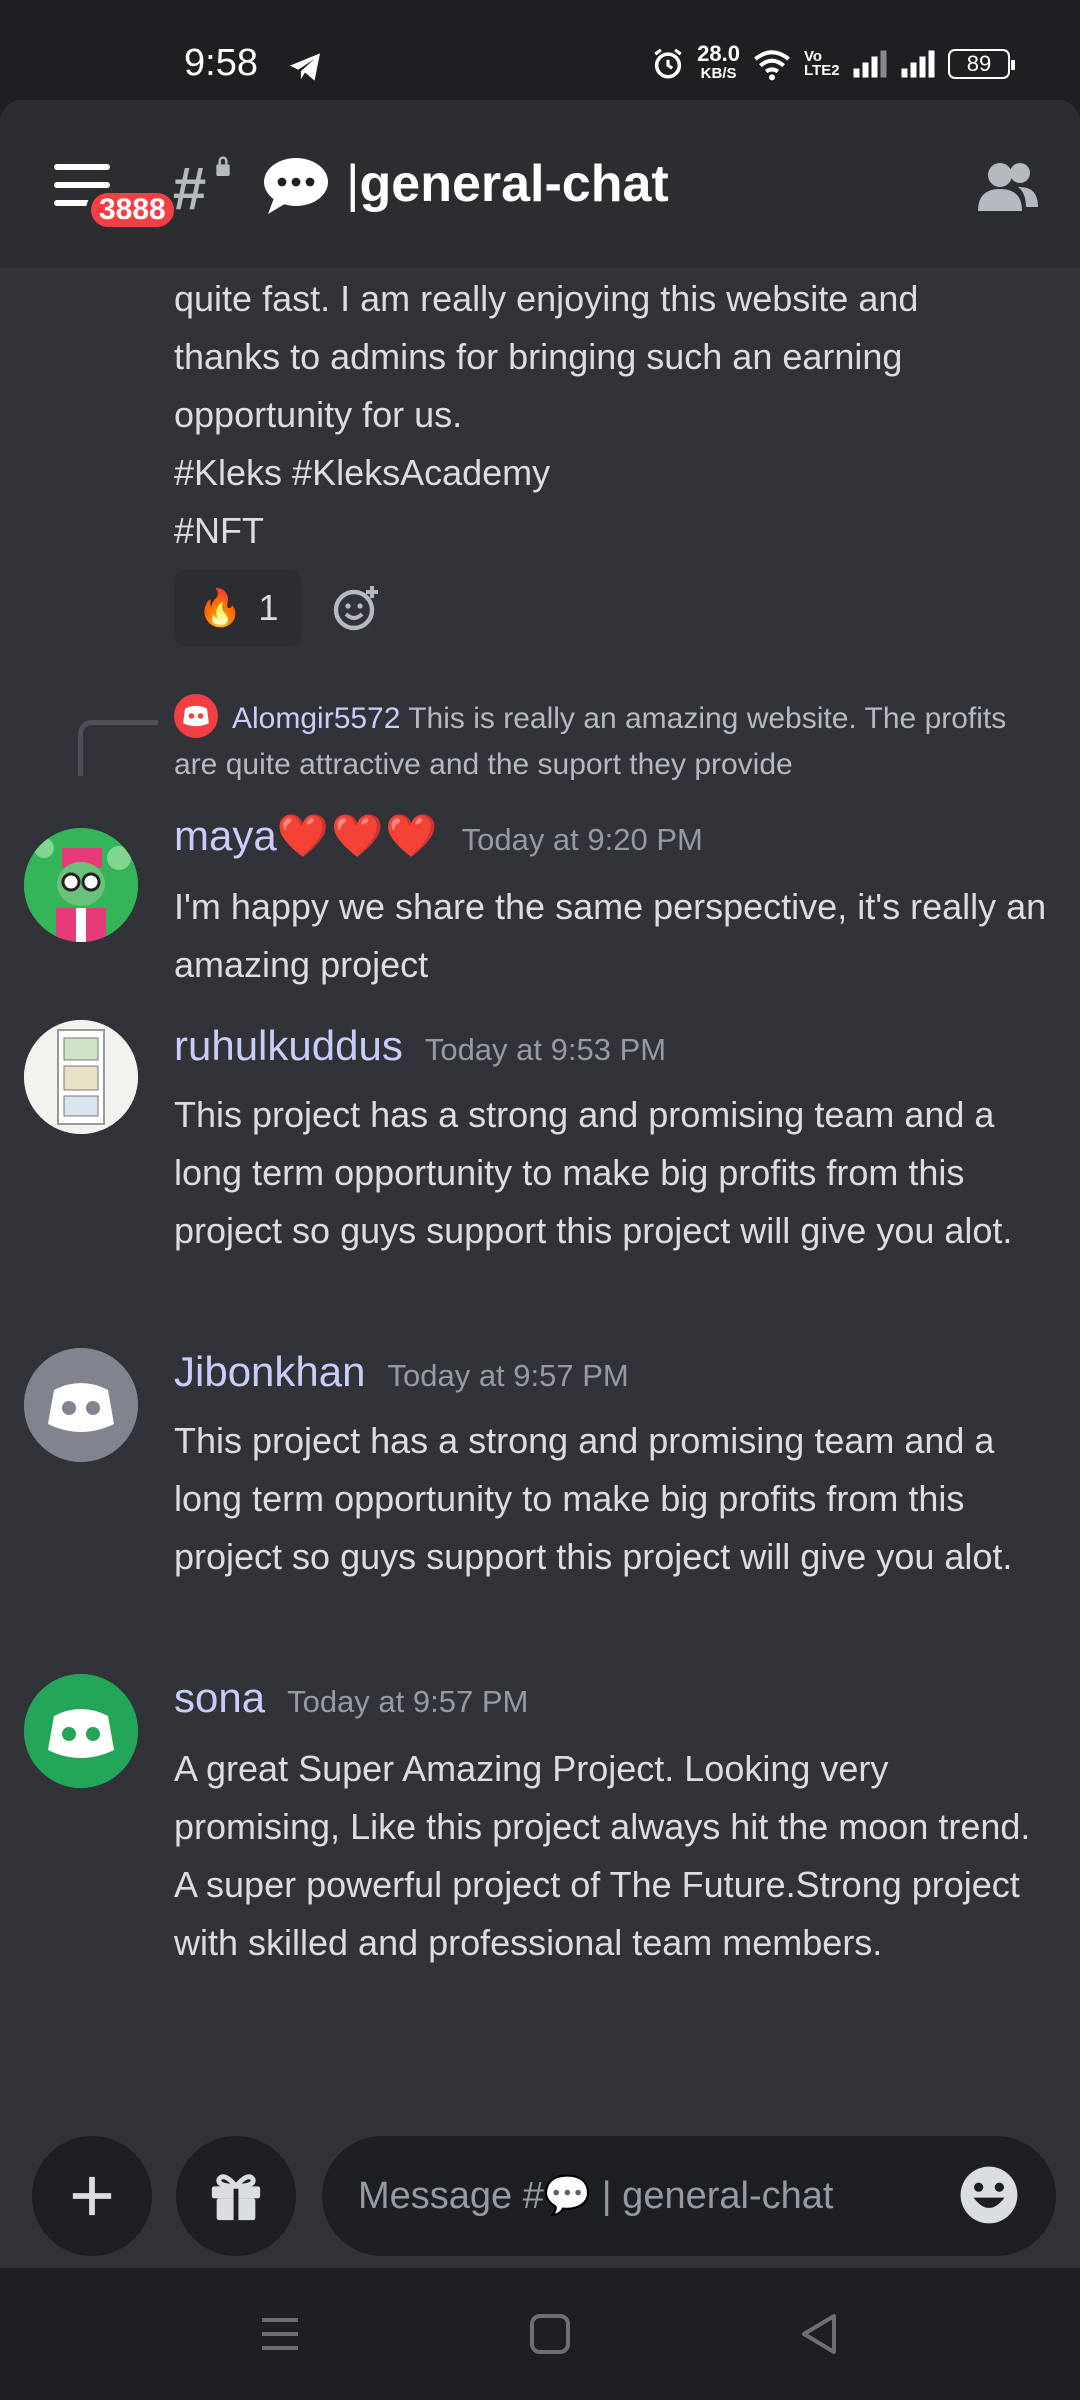 This screenshot has height=2400, width=1080. Describe the element at coordinates (550, 2334) in the screenshot. I see `home-icon` at that location.